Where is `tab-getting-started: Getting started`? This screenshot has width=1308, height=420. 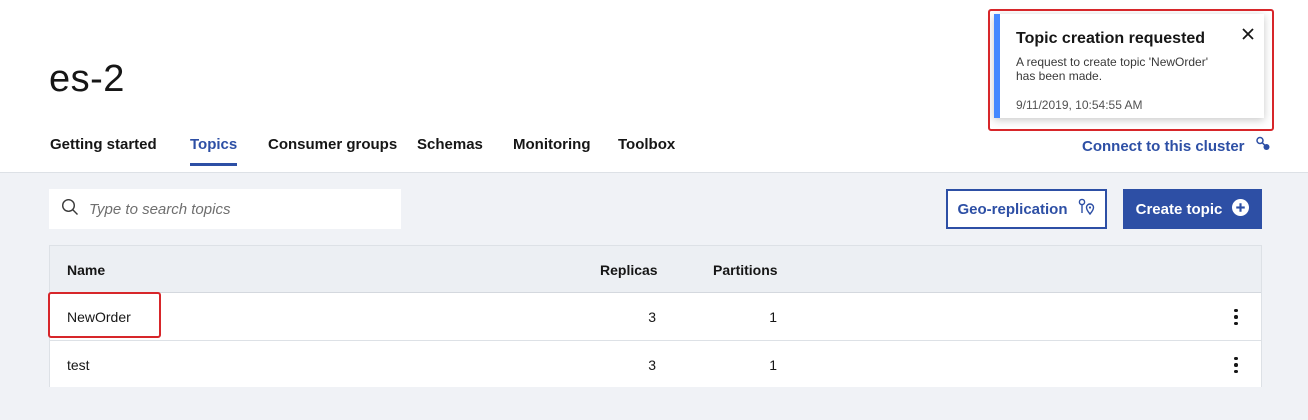 tab-getting-started: Getting started is located at coordinates (103, 149).